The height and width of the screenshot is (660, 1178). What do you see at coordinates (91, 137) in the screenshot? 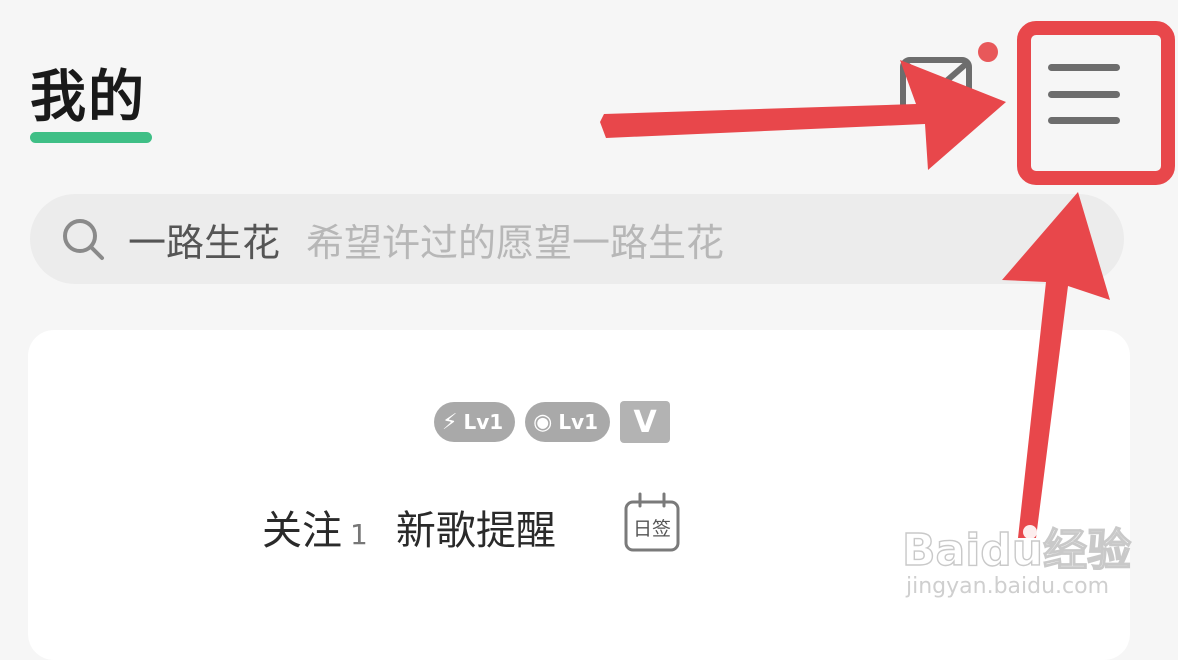
I see `title-underline` at bounding box center [91, 137].